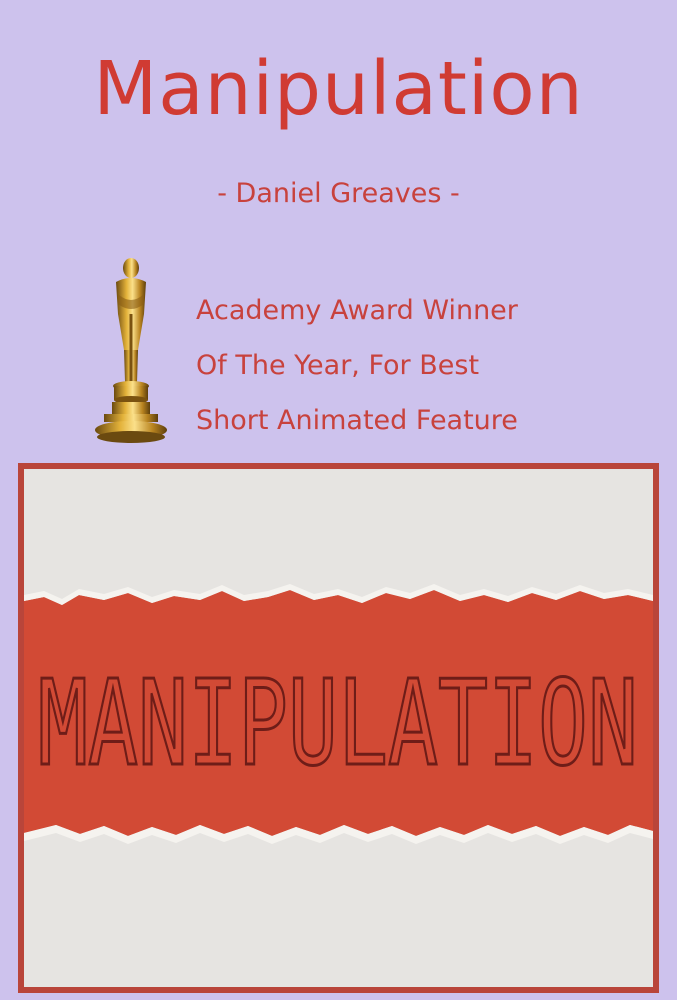 This screenshot has width=677, height=1000. Describe the element at coordinates (131, 350) in the screenshot. I see `oscar-statuette-icon` at that location.